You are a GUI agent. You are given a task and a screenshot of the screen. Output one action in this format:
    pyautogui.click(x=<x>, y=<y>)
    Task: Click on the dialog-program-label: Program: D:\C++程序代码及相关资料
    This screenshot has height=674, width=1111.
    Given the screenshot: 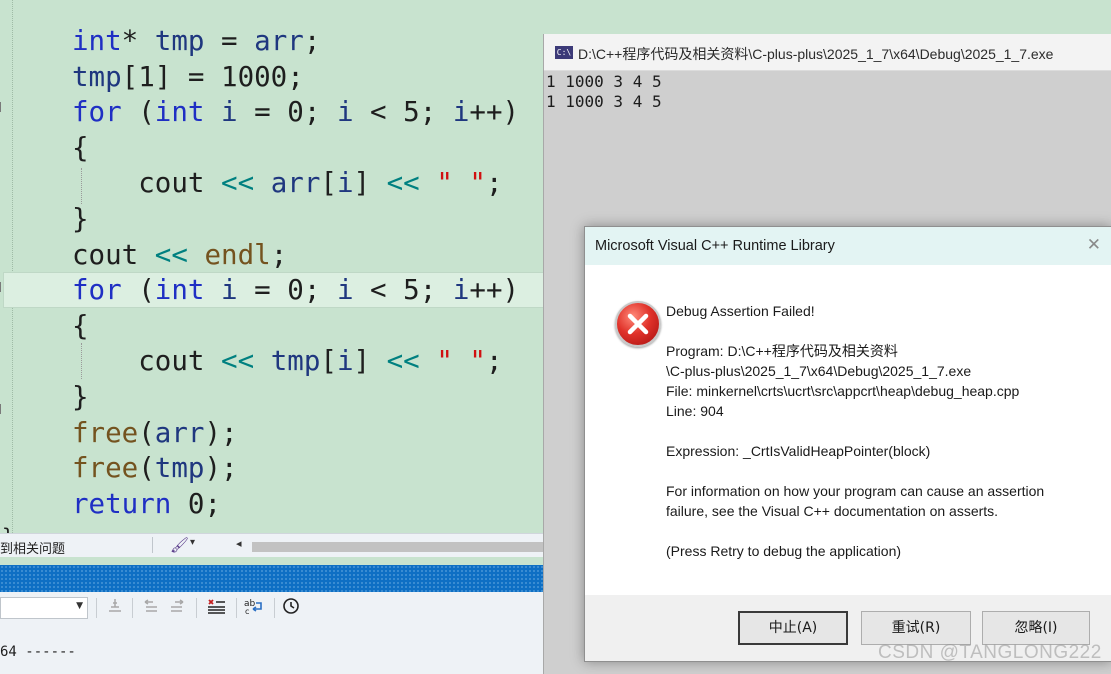 What is the action you would take?
    pyautogui.click(x=782, y=351)
    